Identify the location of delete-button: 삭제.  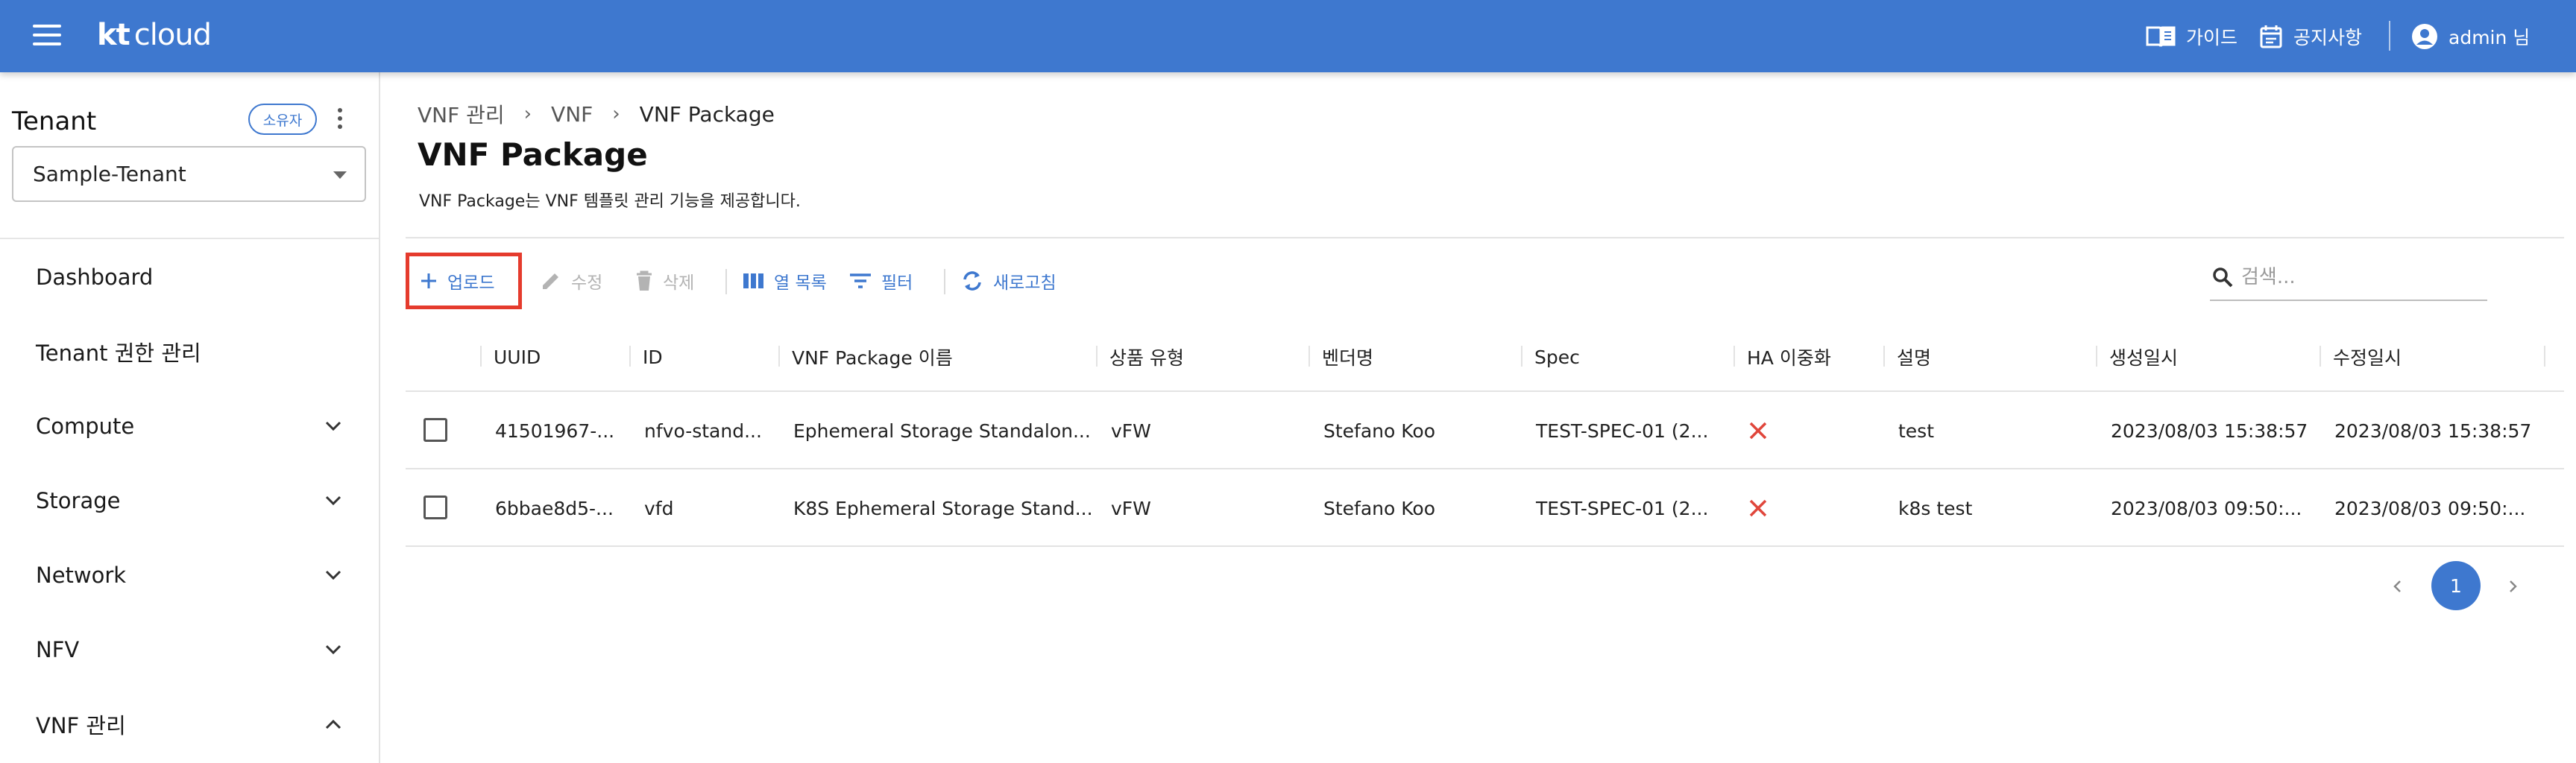
(664, 281).